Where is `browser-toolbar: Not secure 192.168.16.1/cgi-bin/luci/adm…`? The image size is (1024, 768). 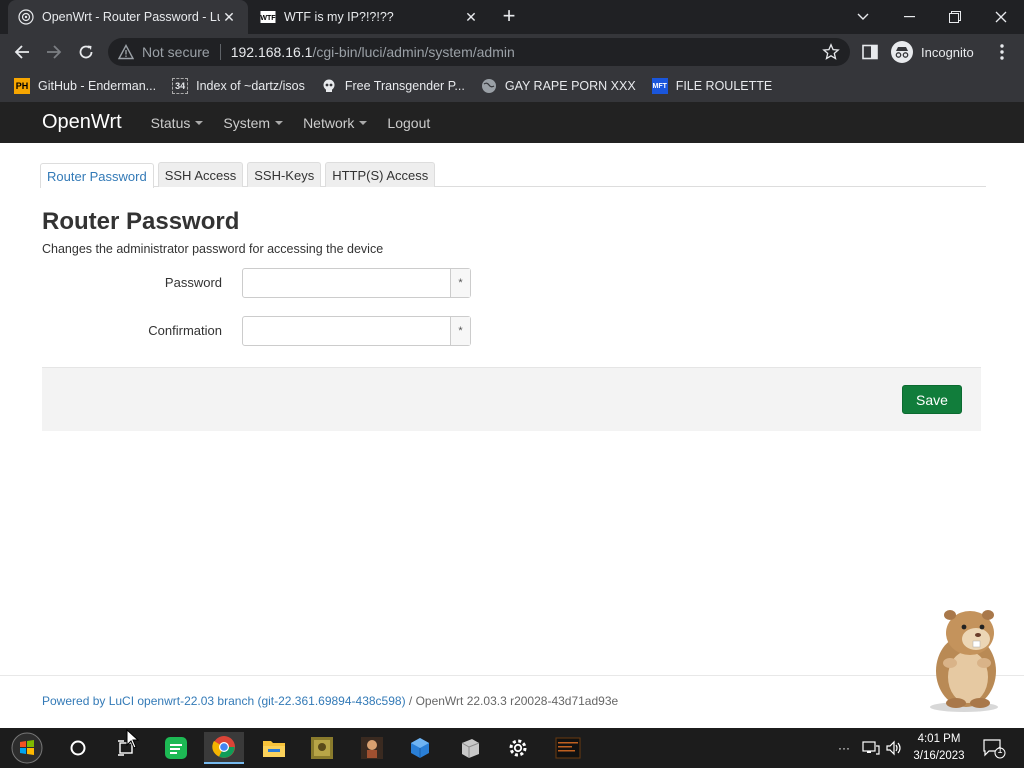 browser-toolbar: Not secure 192.168.16.1/cgi-bin/luci/adm… is located at coordinates (512, 52).